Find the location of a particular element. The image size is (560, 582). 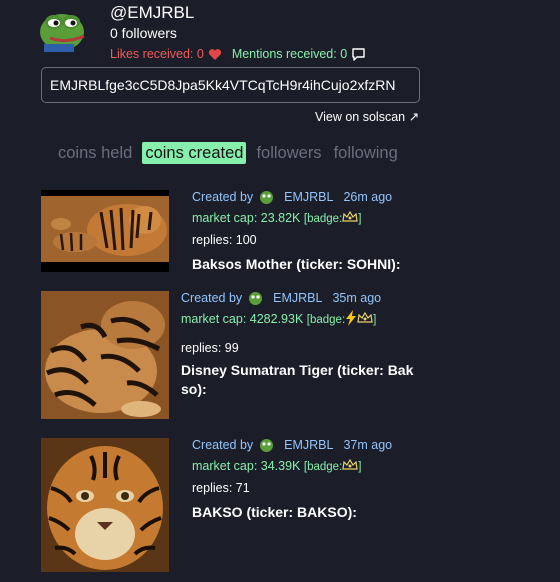

created-age: 35m ago is located at coordinates (357, 298).